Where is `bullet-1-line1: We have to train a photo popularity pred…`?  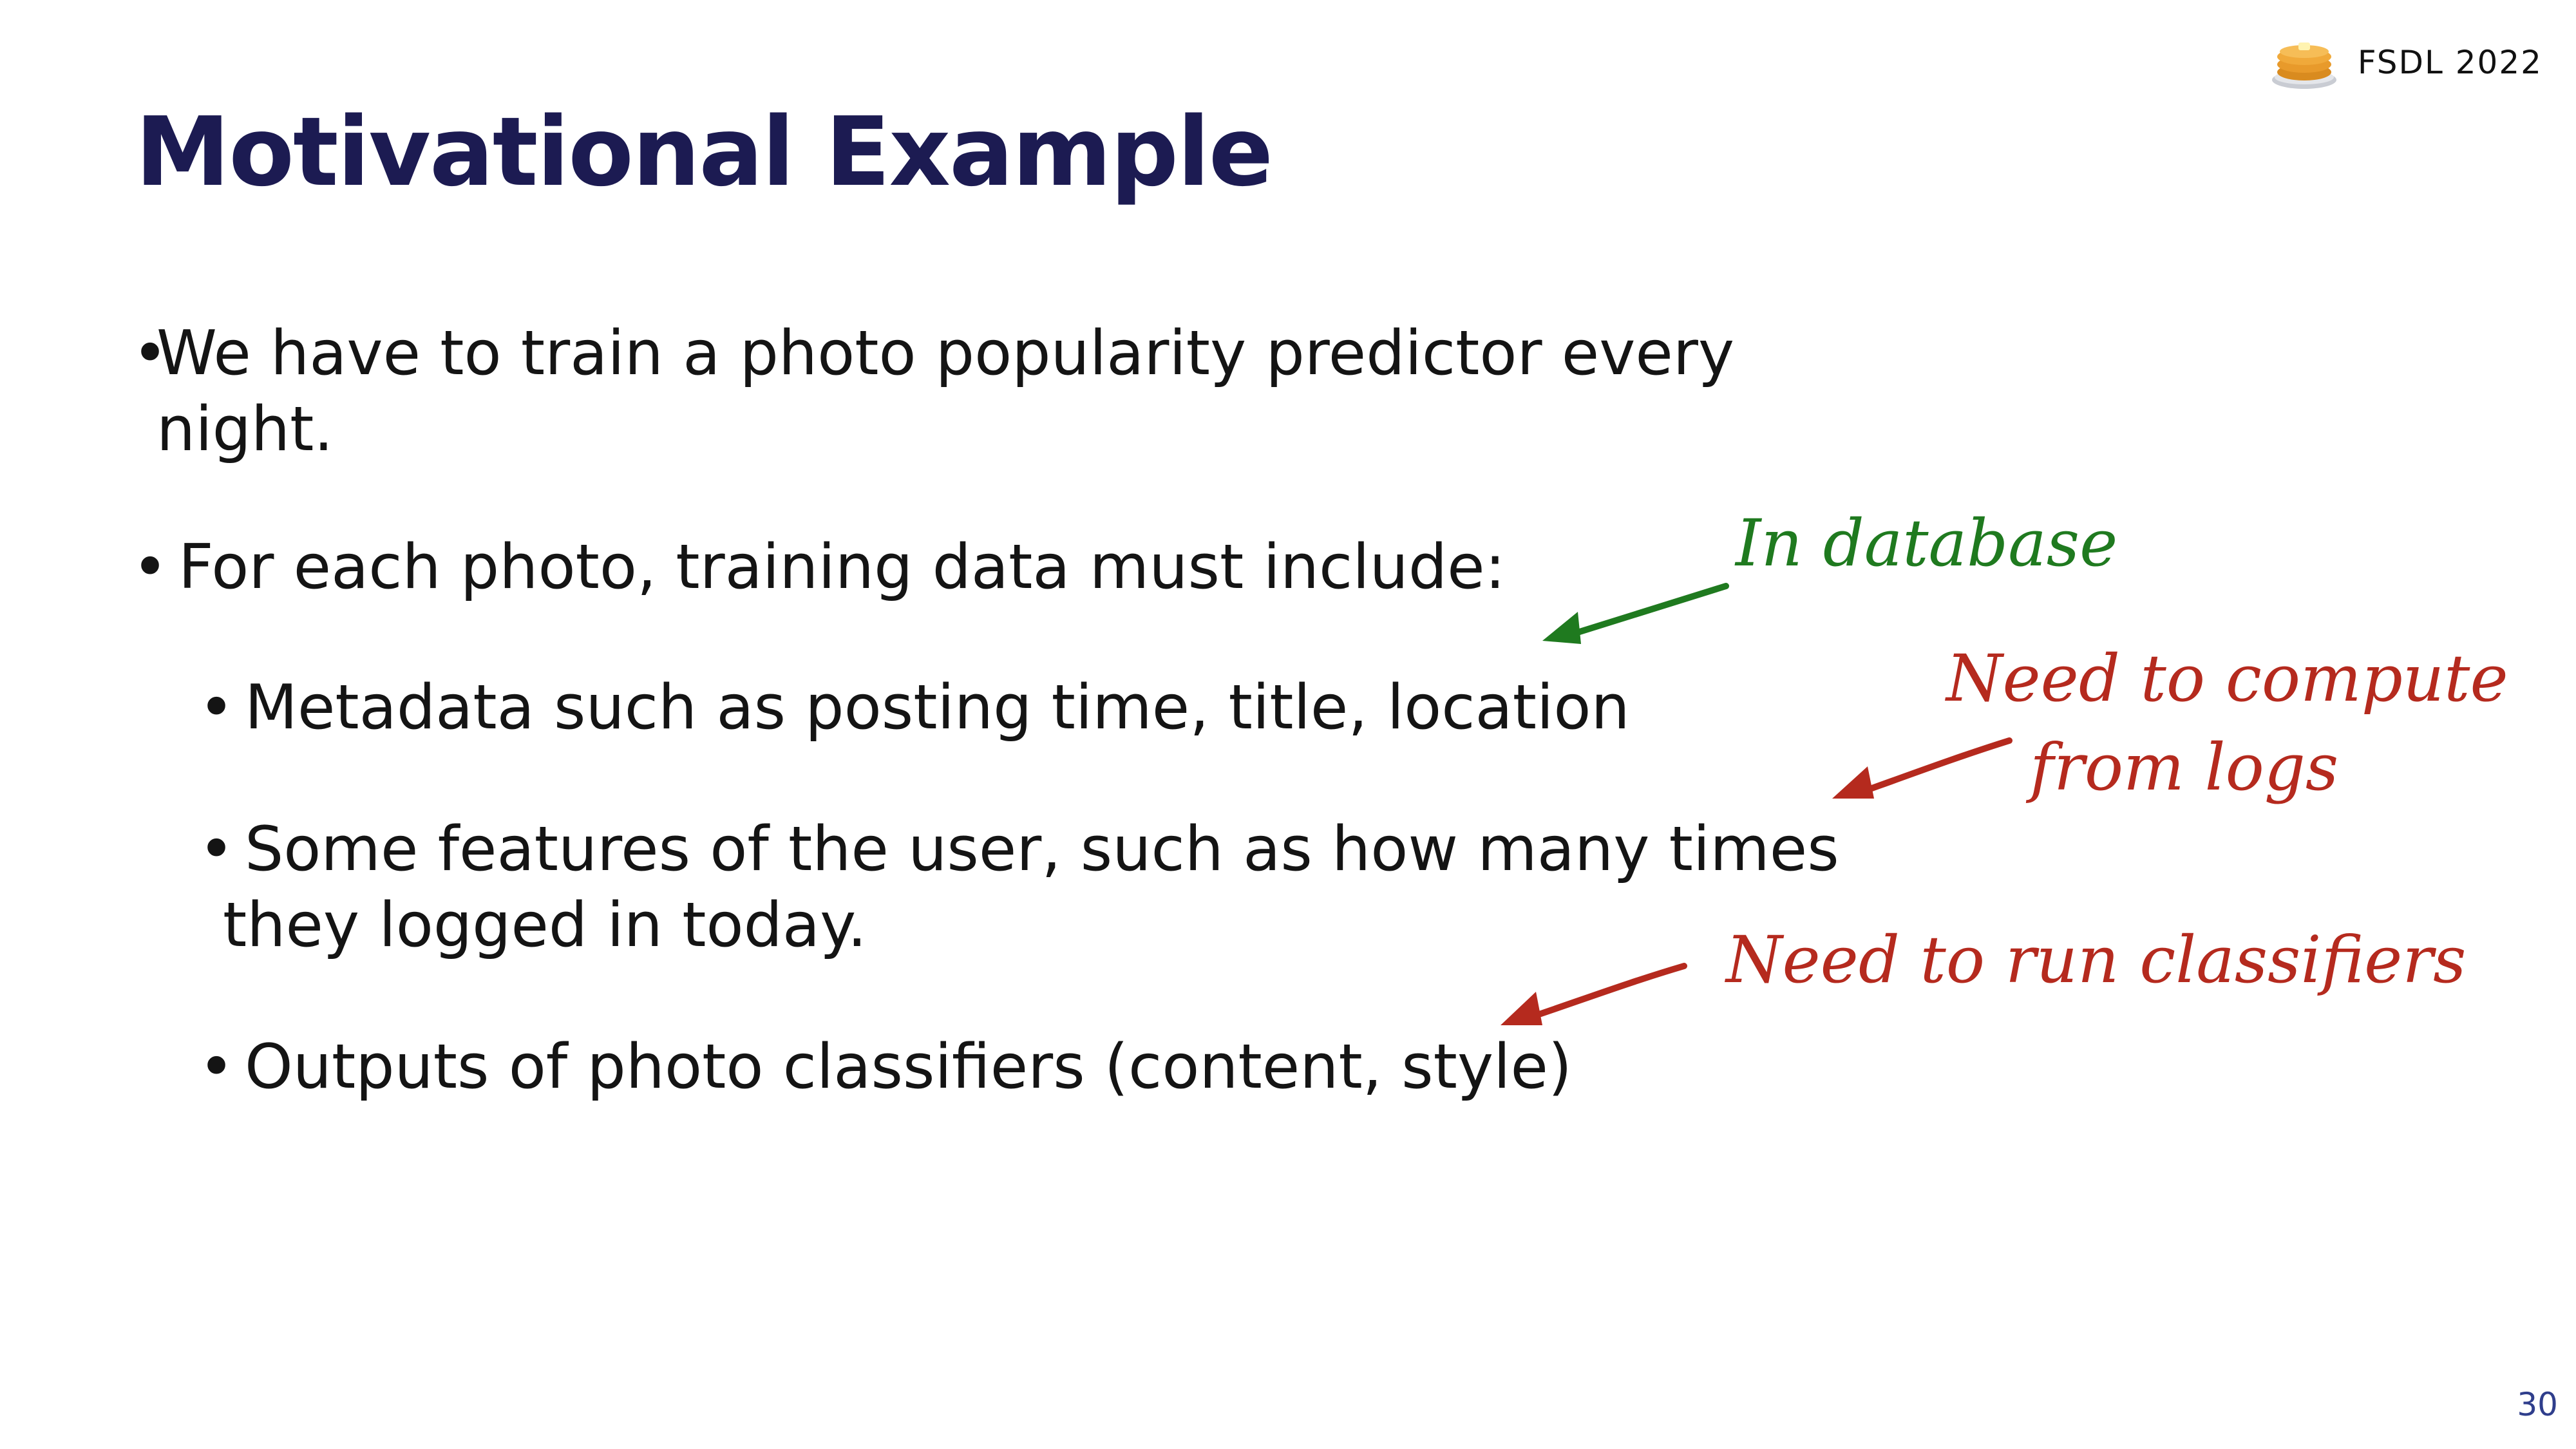
bullet-1-line1: We have to train a photo popularity pred… is located at coordinates (945, 353).